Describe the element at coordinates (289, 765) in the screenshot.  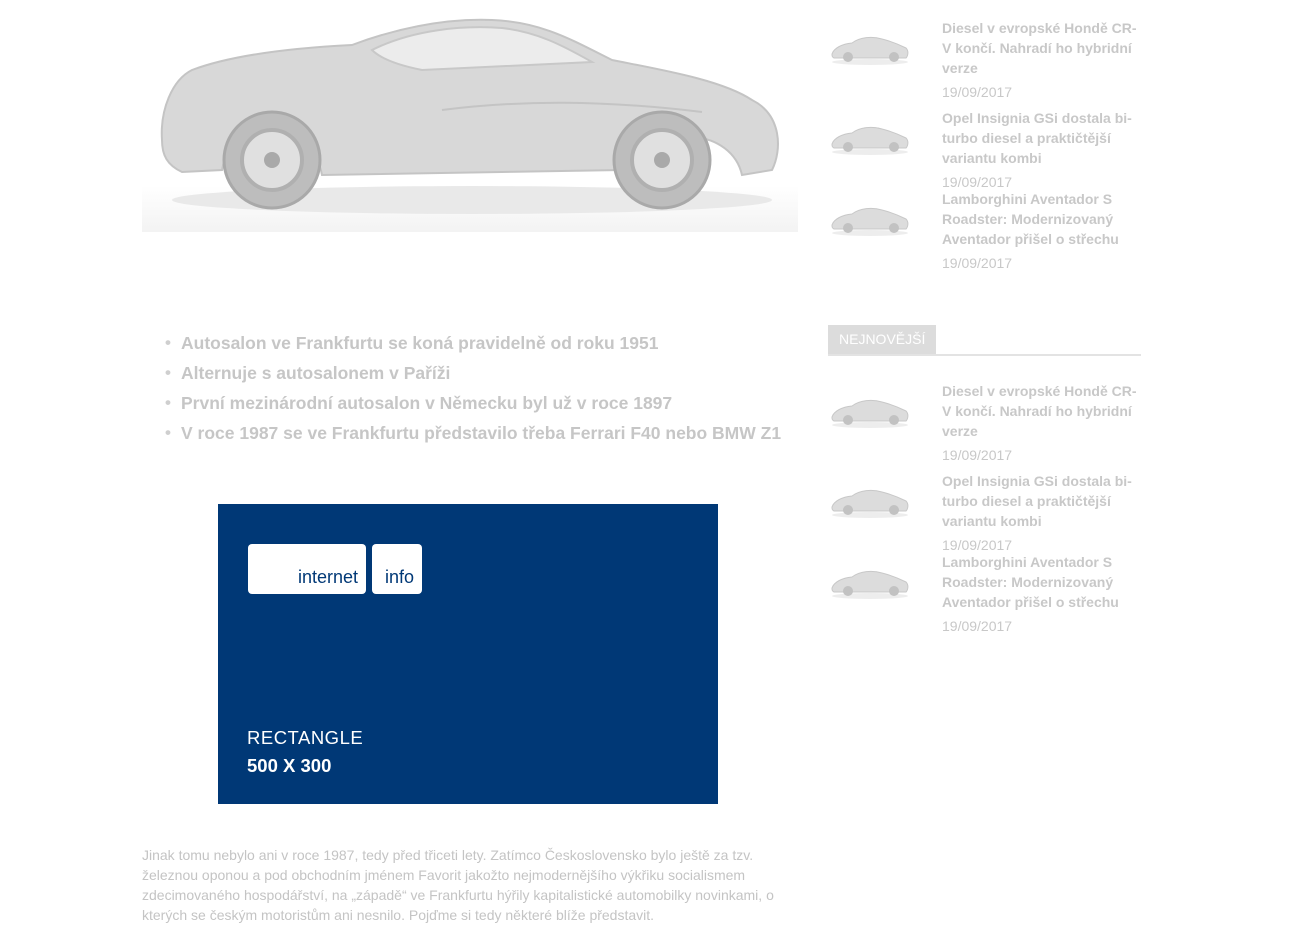
I see `ad-size: 500 X 300` at that location.